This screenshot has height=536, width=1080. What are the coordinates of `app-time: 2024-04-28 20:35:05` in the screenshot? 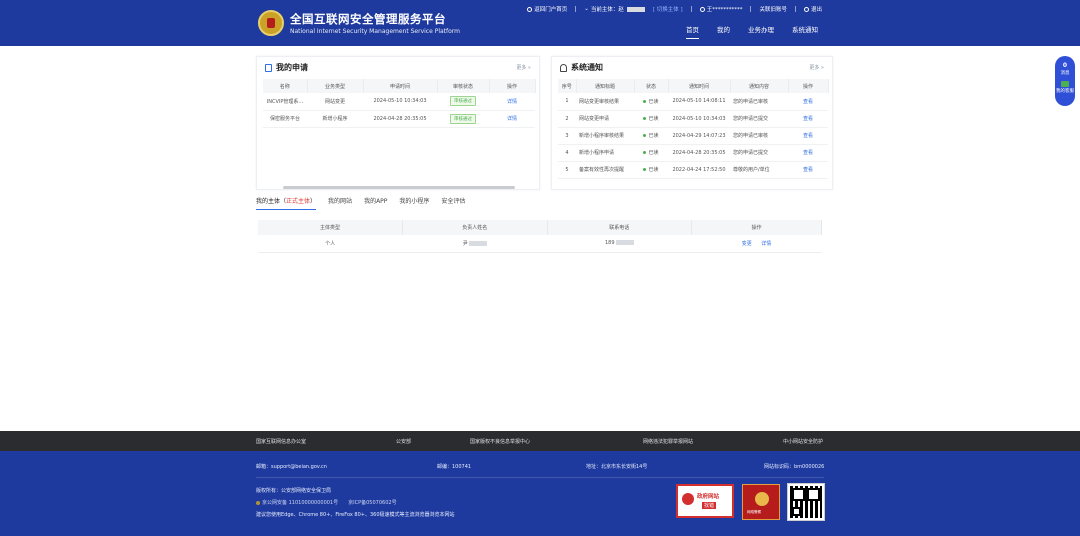 It's located at (400, 119).